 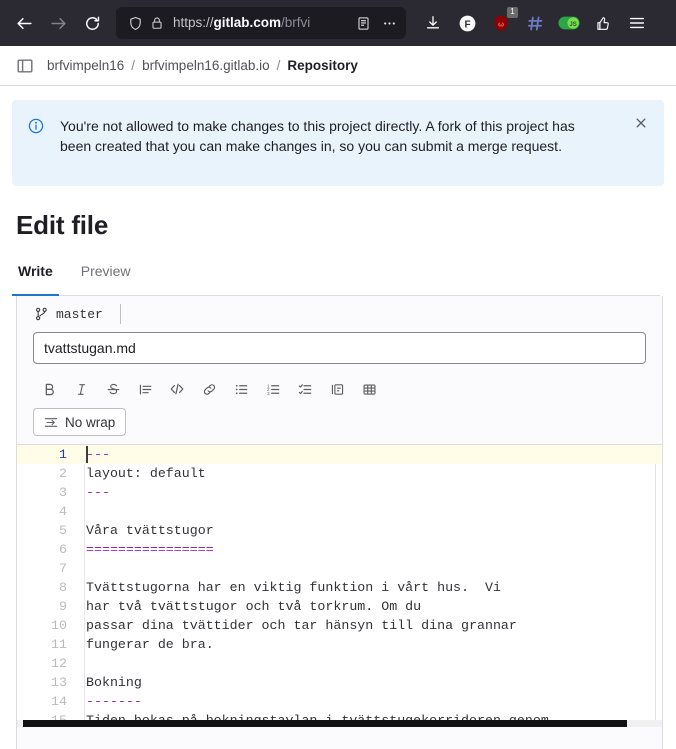 What do you see at coordinates (273, 389) in the screenshot?
I see `numbered-list-icon: 1 2 3` at bounding box center [273, 389].